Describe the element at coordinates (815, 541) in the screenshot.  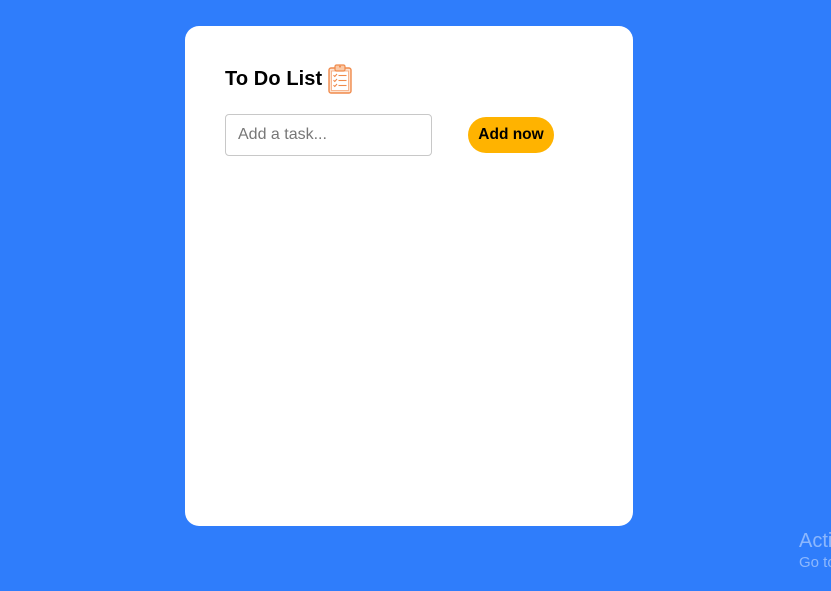
I see `watermark-line-1: Acti` at that location.